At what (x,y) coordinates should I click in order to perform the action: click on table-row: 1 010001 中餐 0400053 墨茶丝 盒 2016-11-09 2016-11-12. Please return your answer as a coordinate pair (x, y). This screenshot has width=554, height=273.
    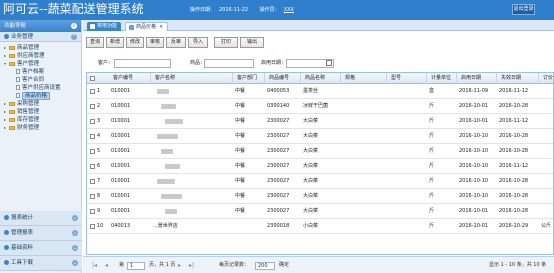
    Looking at the image, I should click on (320, 91).